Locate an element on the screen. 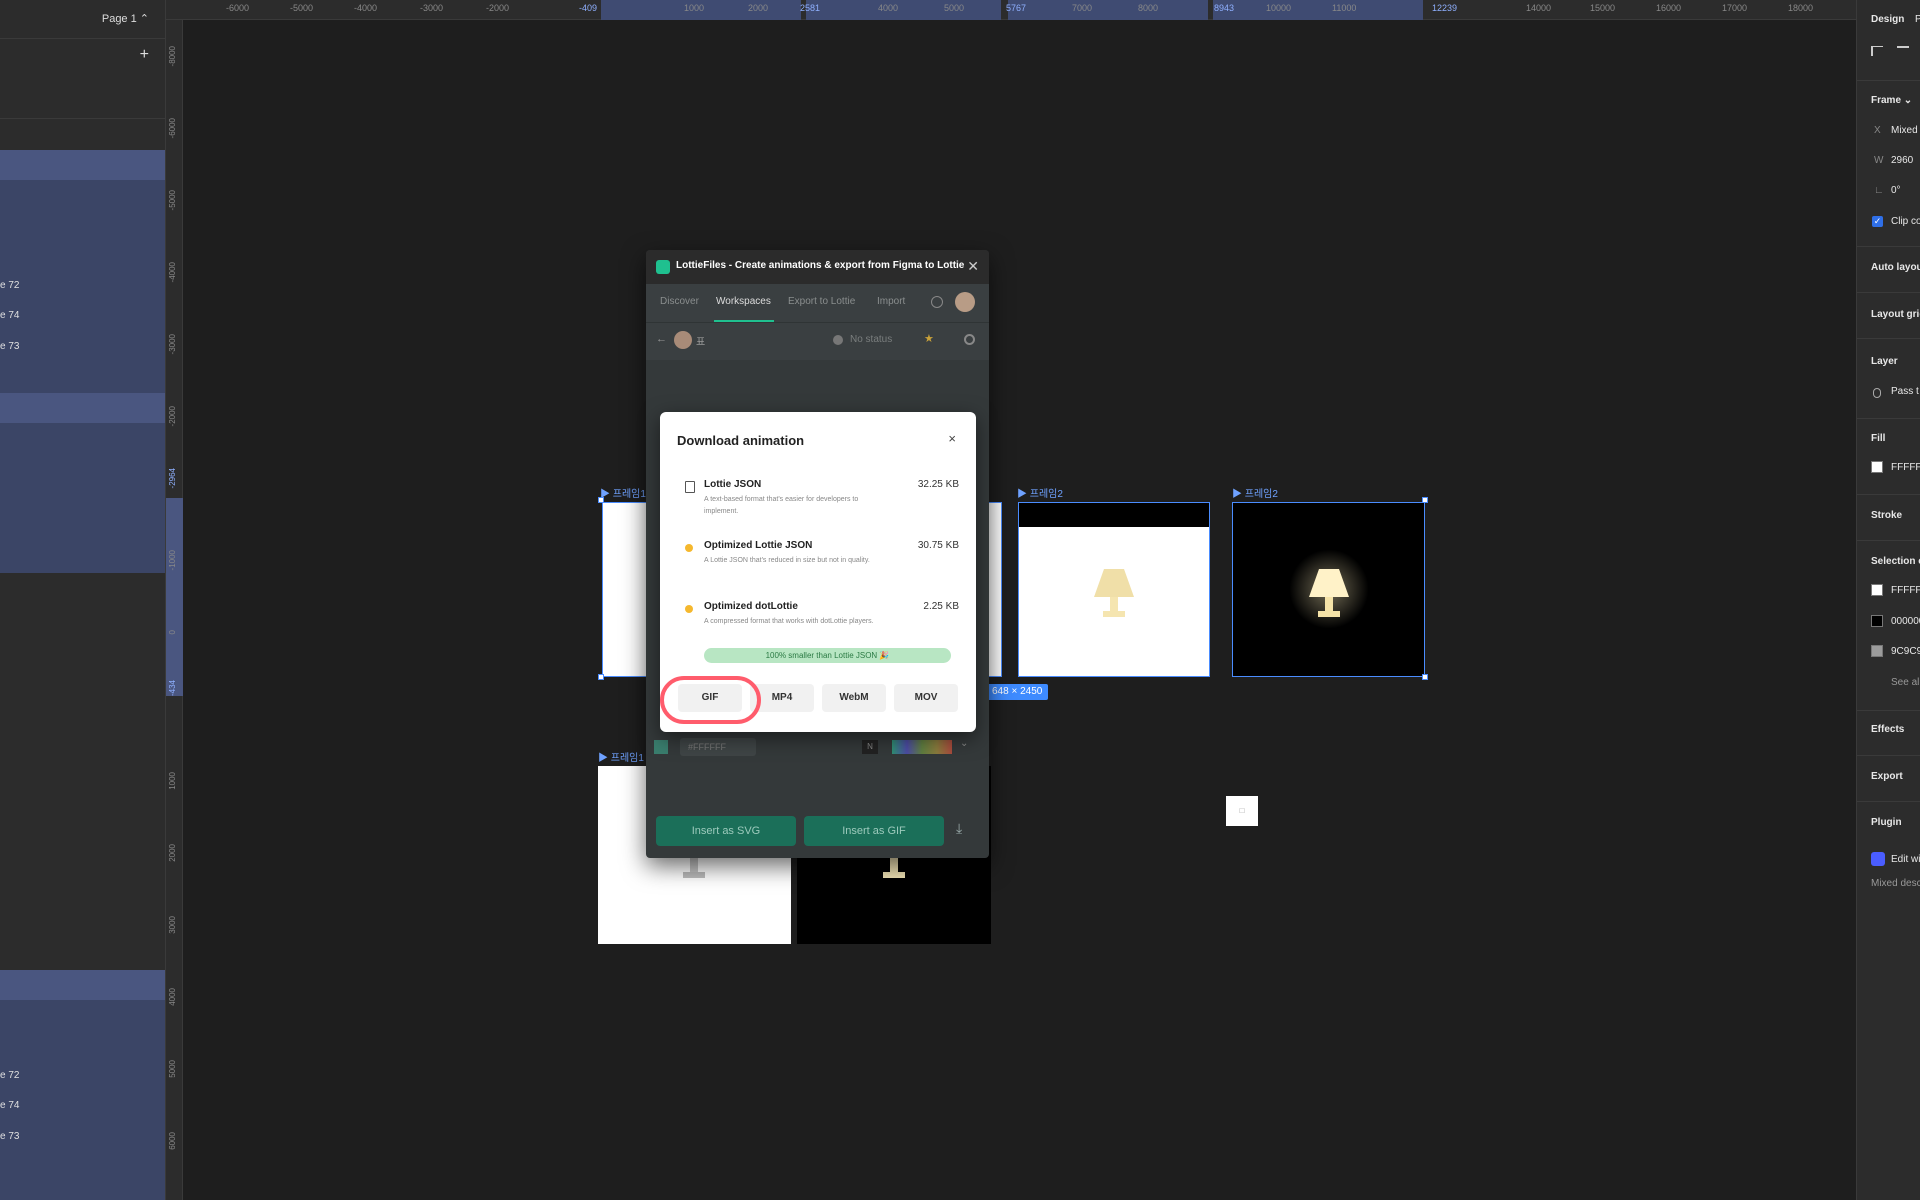 This screenshot has width=1920, height=1200. add-page-button: + is located at coordinates (144, 55).